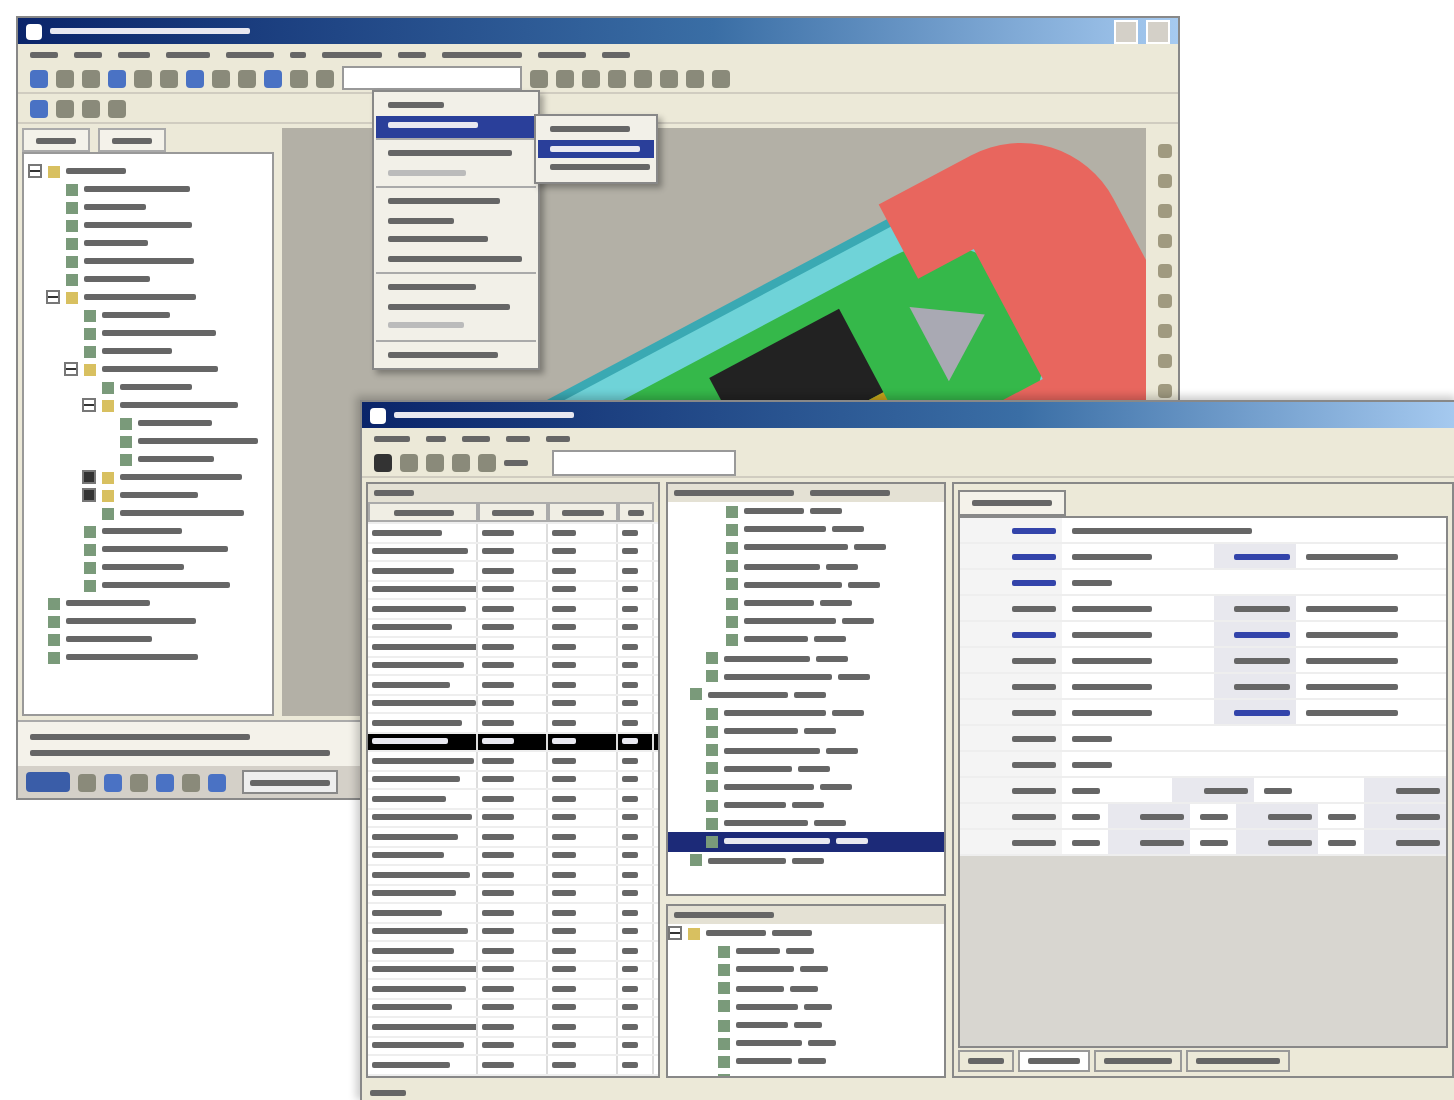 Image resolution: width=1454 pixels, height=1100 pixels. I want to click on tree-row, so click(806, 842).